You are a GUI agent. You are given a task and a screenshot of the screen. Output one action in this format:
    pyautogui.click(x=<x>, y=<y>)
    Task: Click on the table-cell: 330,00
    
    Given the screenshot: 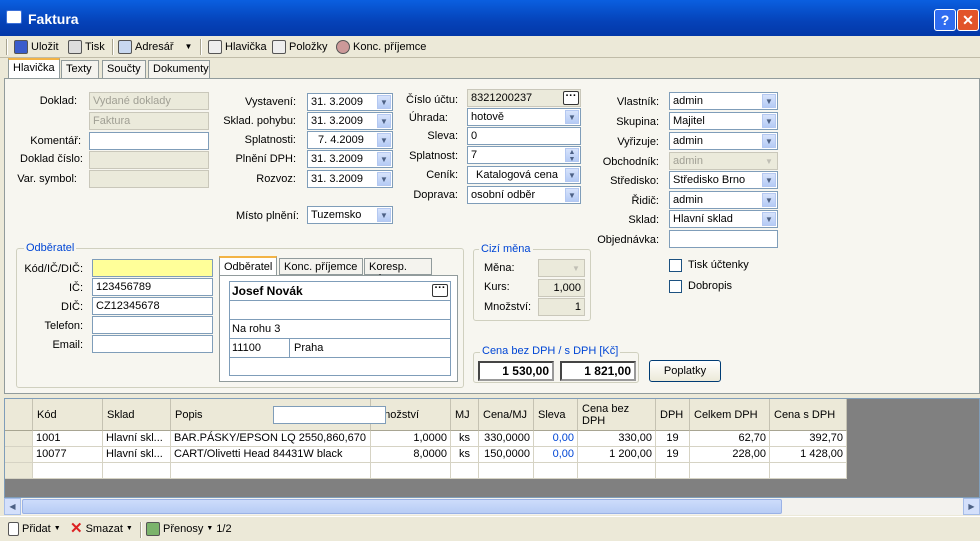 What is the action you would take?
    pyautogui.click(x=617, y=439)
    